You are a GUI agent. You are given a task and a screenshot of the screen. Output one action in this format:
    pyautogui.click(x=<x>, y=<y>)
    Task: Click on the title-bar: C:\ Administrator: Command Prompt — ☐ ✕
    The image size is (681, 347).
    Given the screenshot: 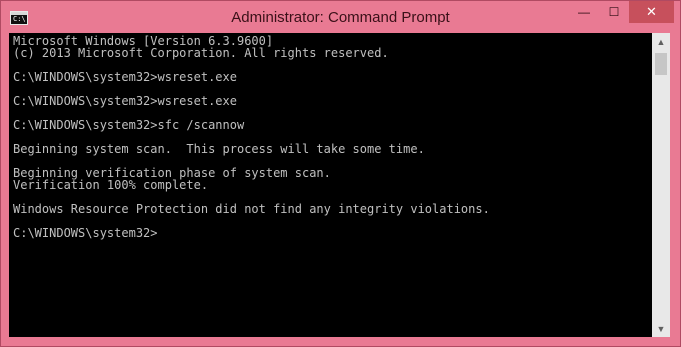 What is the action you would take?
    pyautogui.click(x=340, y=17)
    